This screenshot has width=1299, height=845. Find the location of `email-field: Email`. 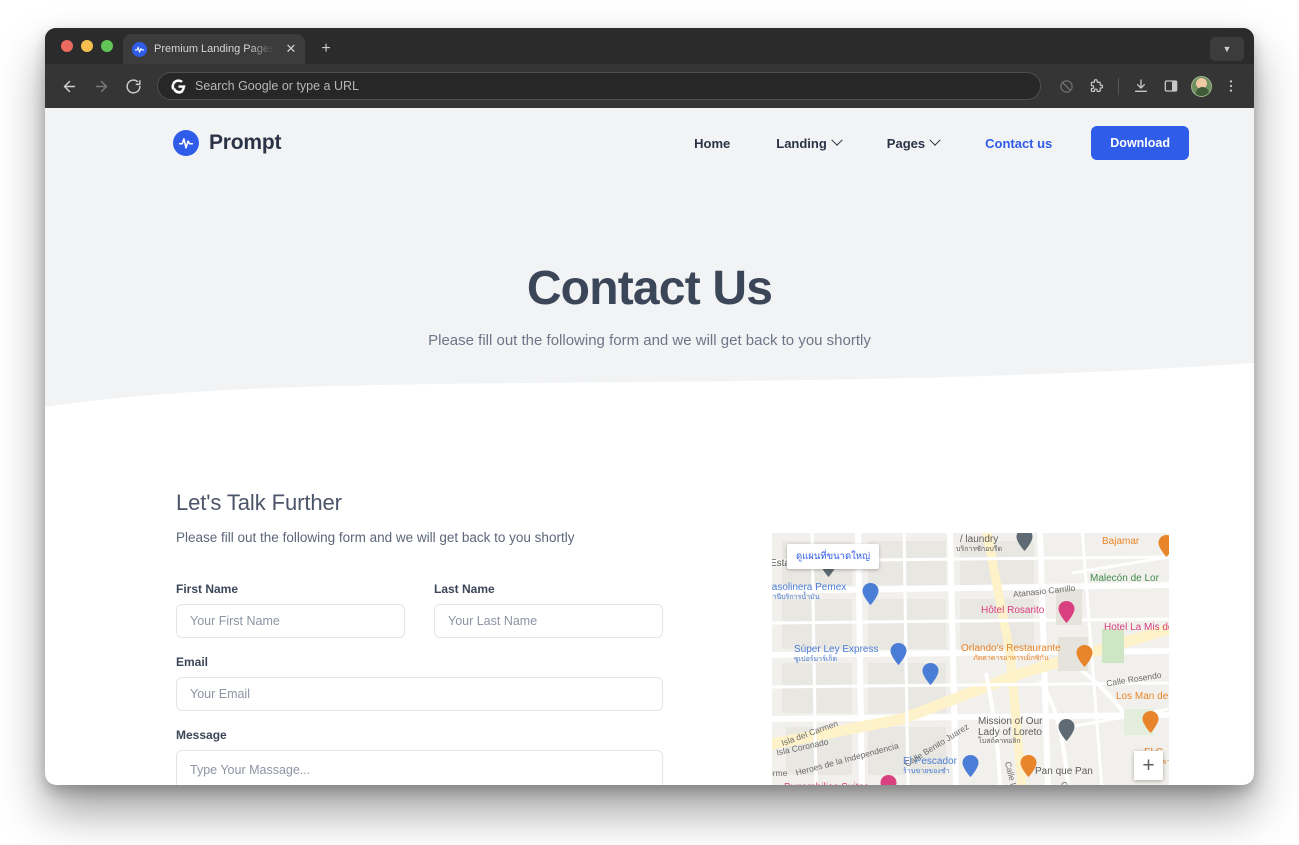

email-field: Email is located at coordinates (419, 683).